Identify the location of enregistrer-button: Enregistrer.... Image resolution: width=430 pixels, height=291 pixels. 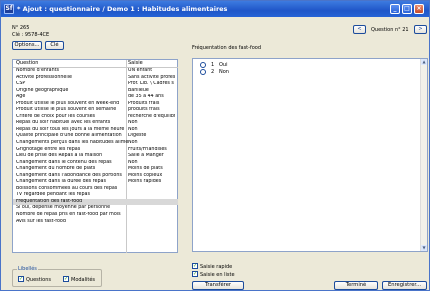
(404, 285).